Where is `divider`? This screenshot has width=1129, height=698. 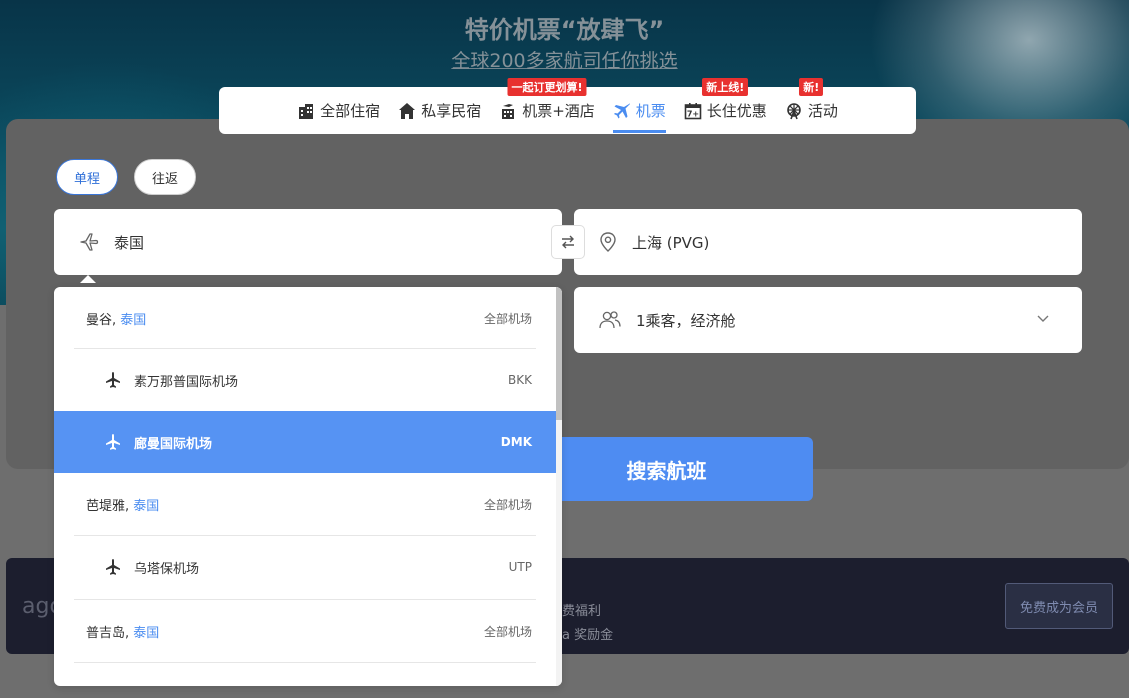 divider is located at coordinates (305, 662).